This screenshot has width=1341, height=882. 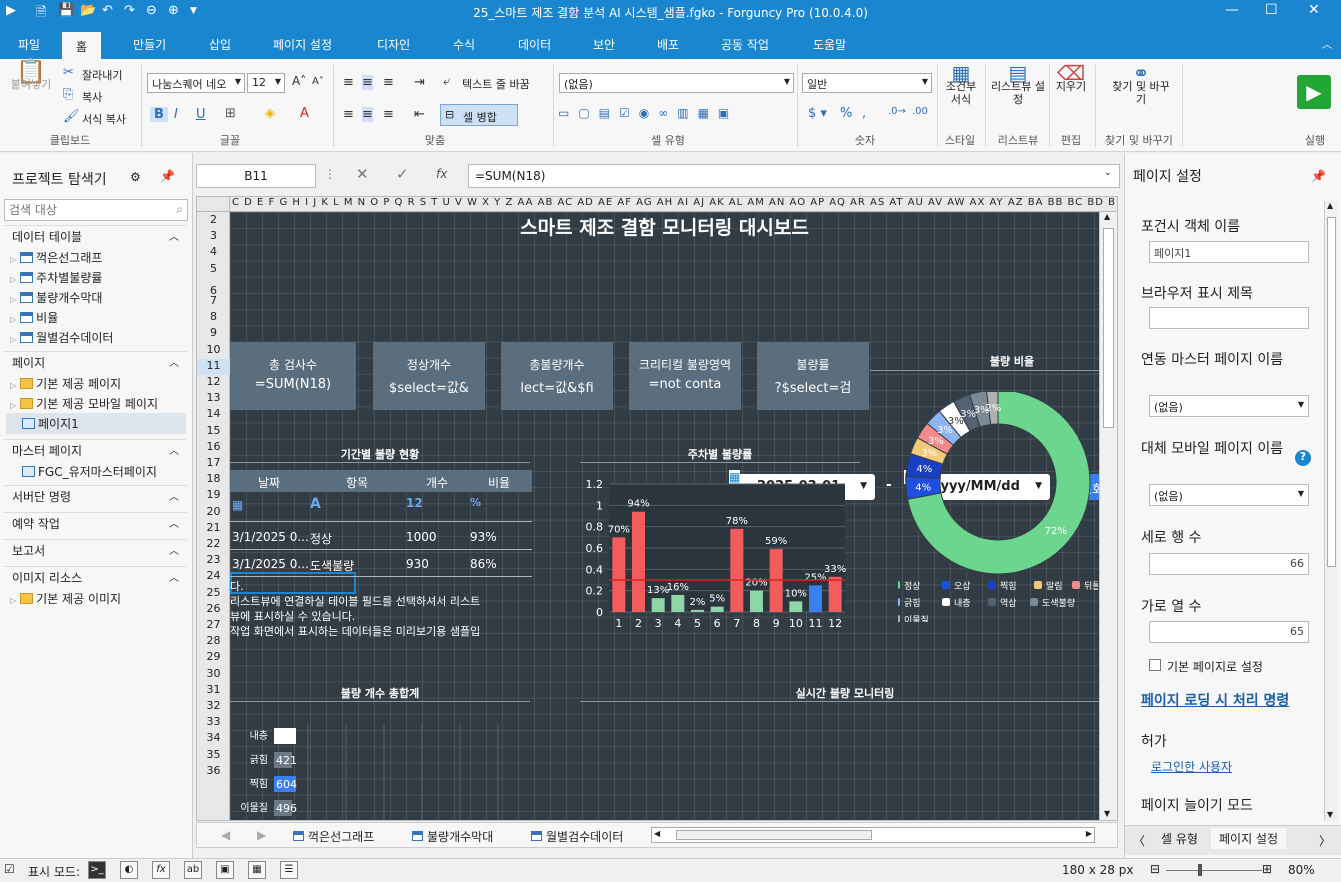 I want to click on expand-icon: ⌄, so click(x=1108, y=173).